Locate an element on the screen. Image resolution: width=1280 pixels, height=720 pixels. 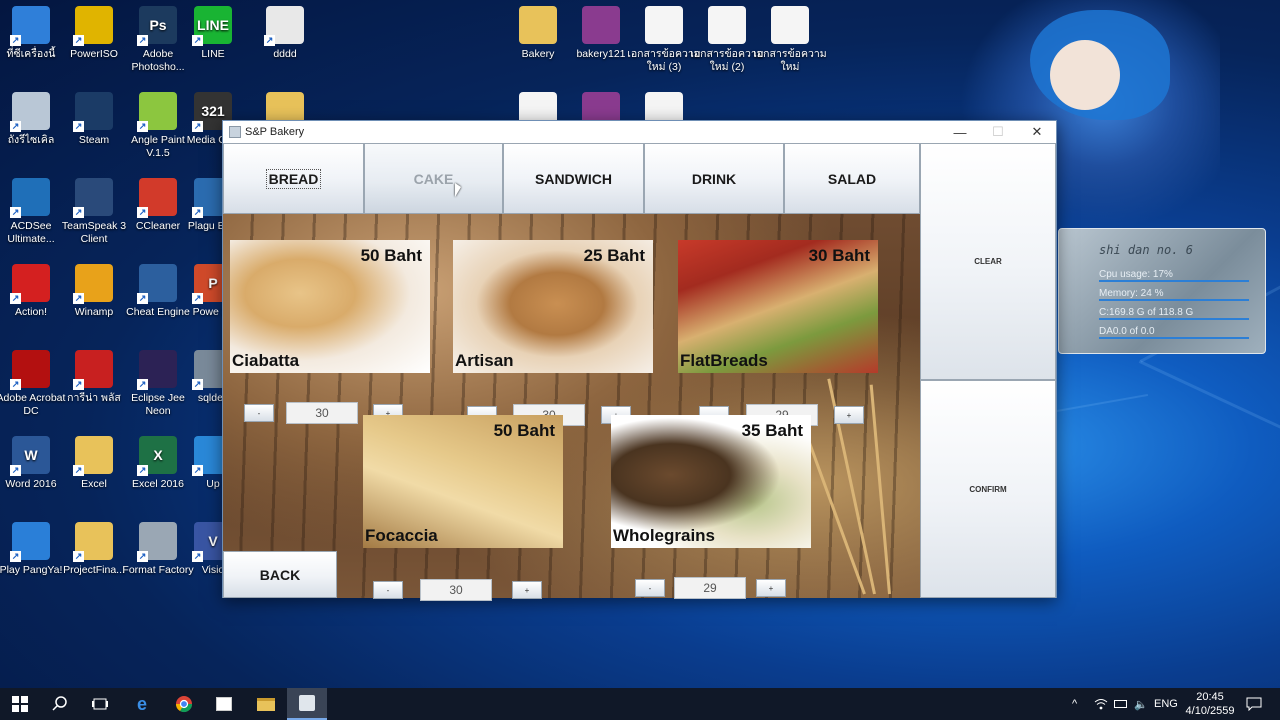
desktop-icon-label: LINE is located at coordinates (213, 54).